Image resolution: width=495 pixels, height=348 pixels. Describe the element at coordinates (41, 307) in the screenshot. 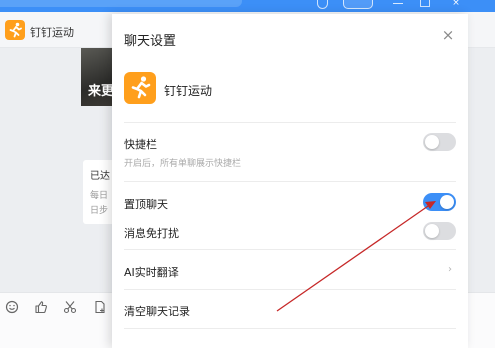

I see `thumbs-up-icon` at that location.